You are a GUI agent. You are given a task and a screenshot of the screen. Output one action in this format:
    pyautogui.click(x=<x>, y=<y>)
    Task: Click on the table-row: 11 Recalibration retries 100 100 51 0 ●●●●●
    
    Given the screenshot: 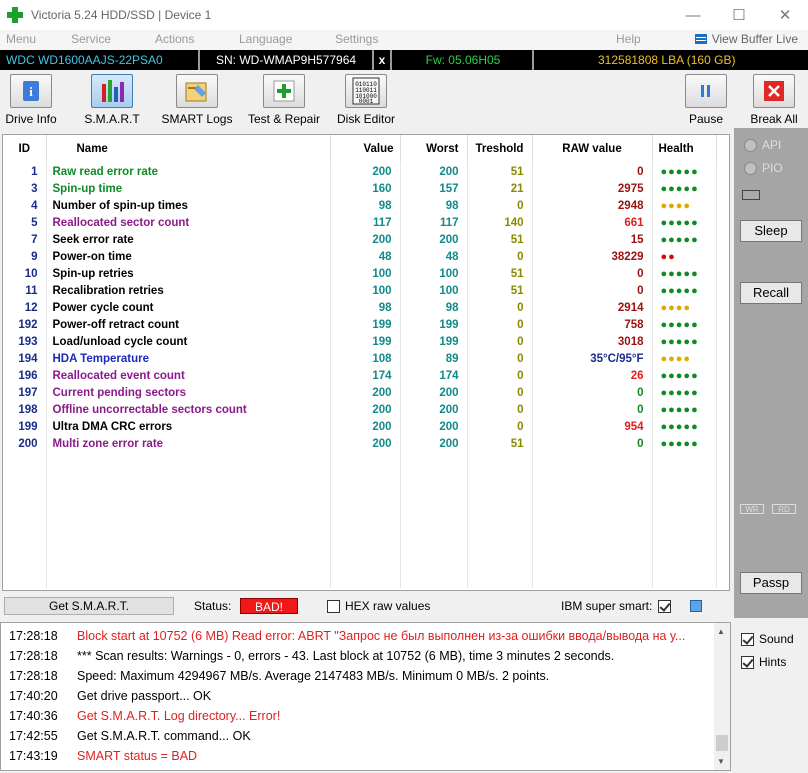 What is the action you would take?
    pyautogui.click(x=366, y=290)
    